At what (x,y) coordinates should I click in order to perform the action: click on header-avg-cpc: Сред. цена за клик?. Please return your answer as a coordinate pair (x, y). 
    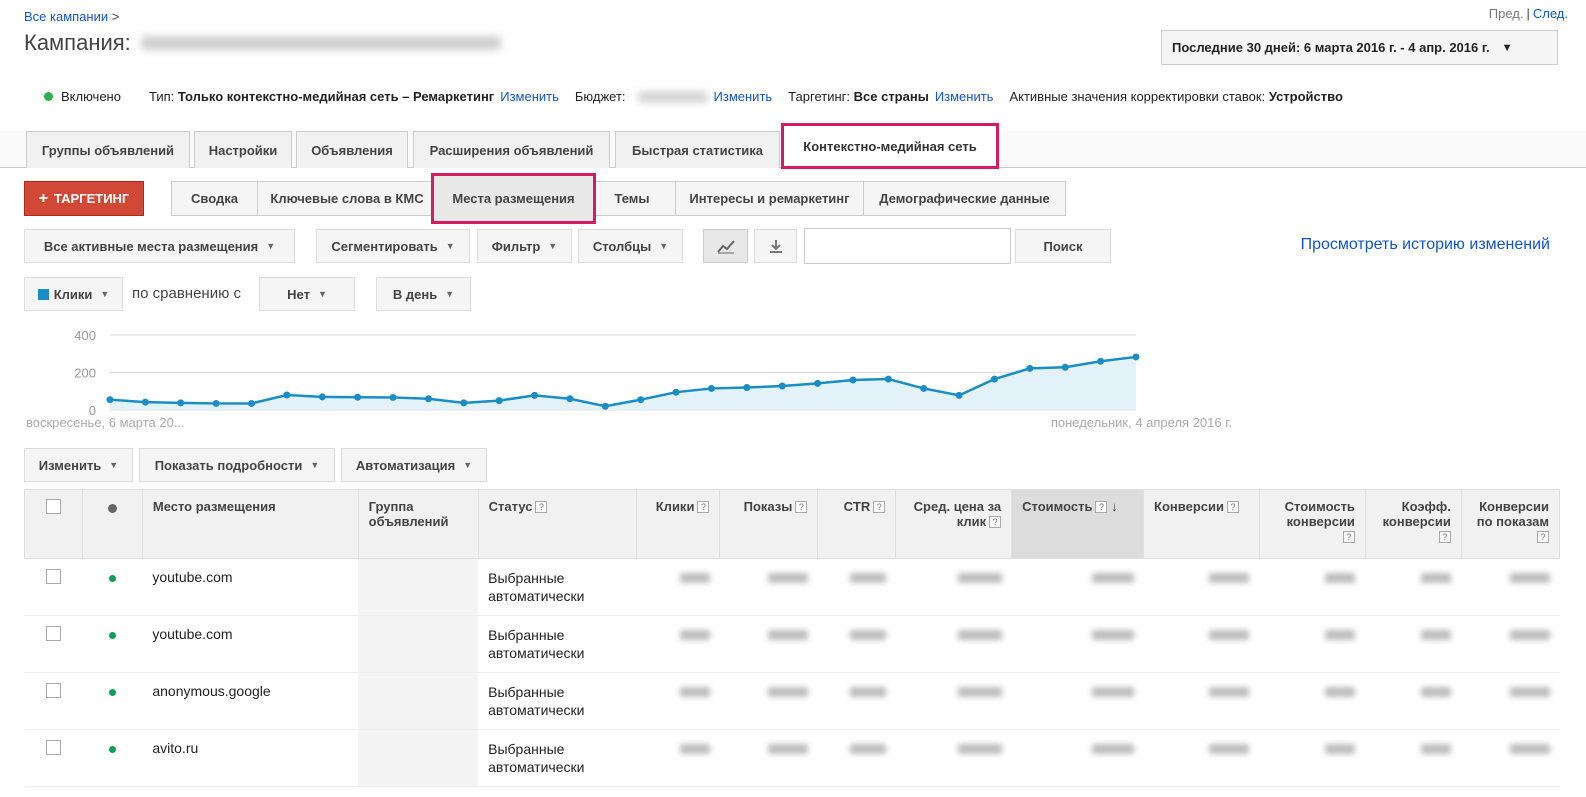
    Looking at the image, I should click on (954, 524).